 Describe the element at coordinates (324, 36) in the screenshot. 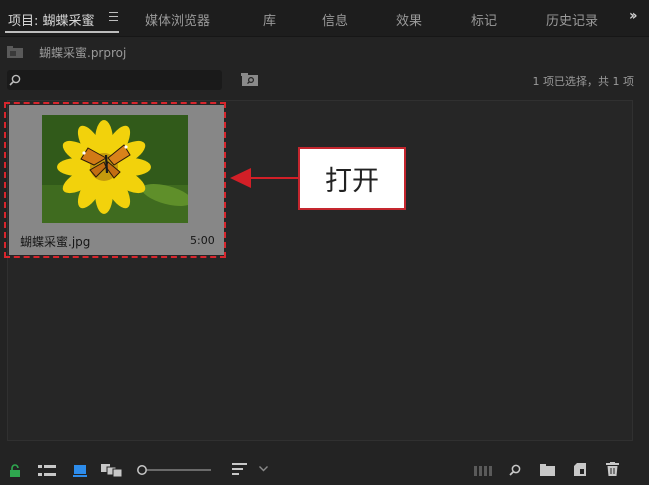

I see `divider` at that location.